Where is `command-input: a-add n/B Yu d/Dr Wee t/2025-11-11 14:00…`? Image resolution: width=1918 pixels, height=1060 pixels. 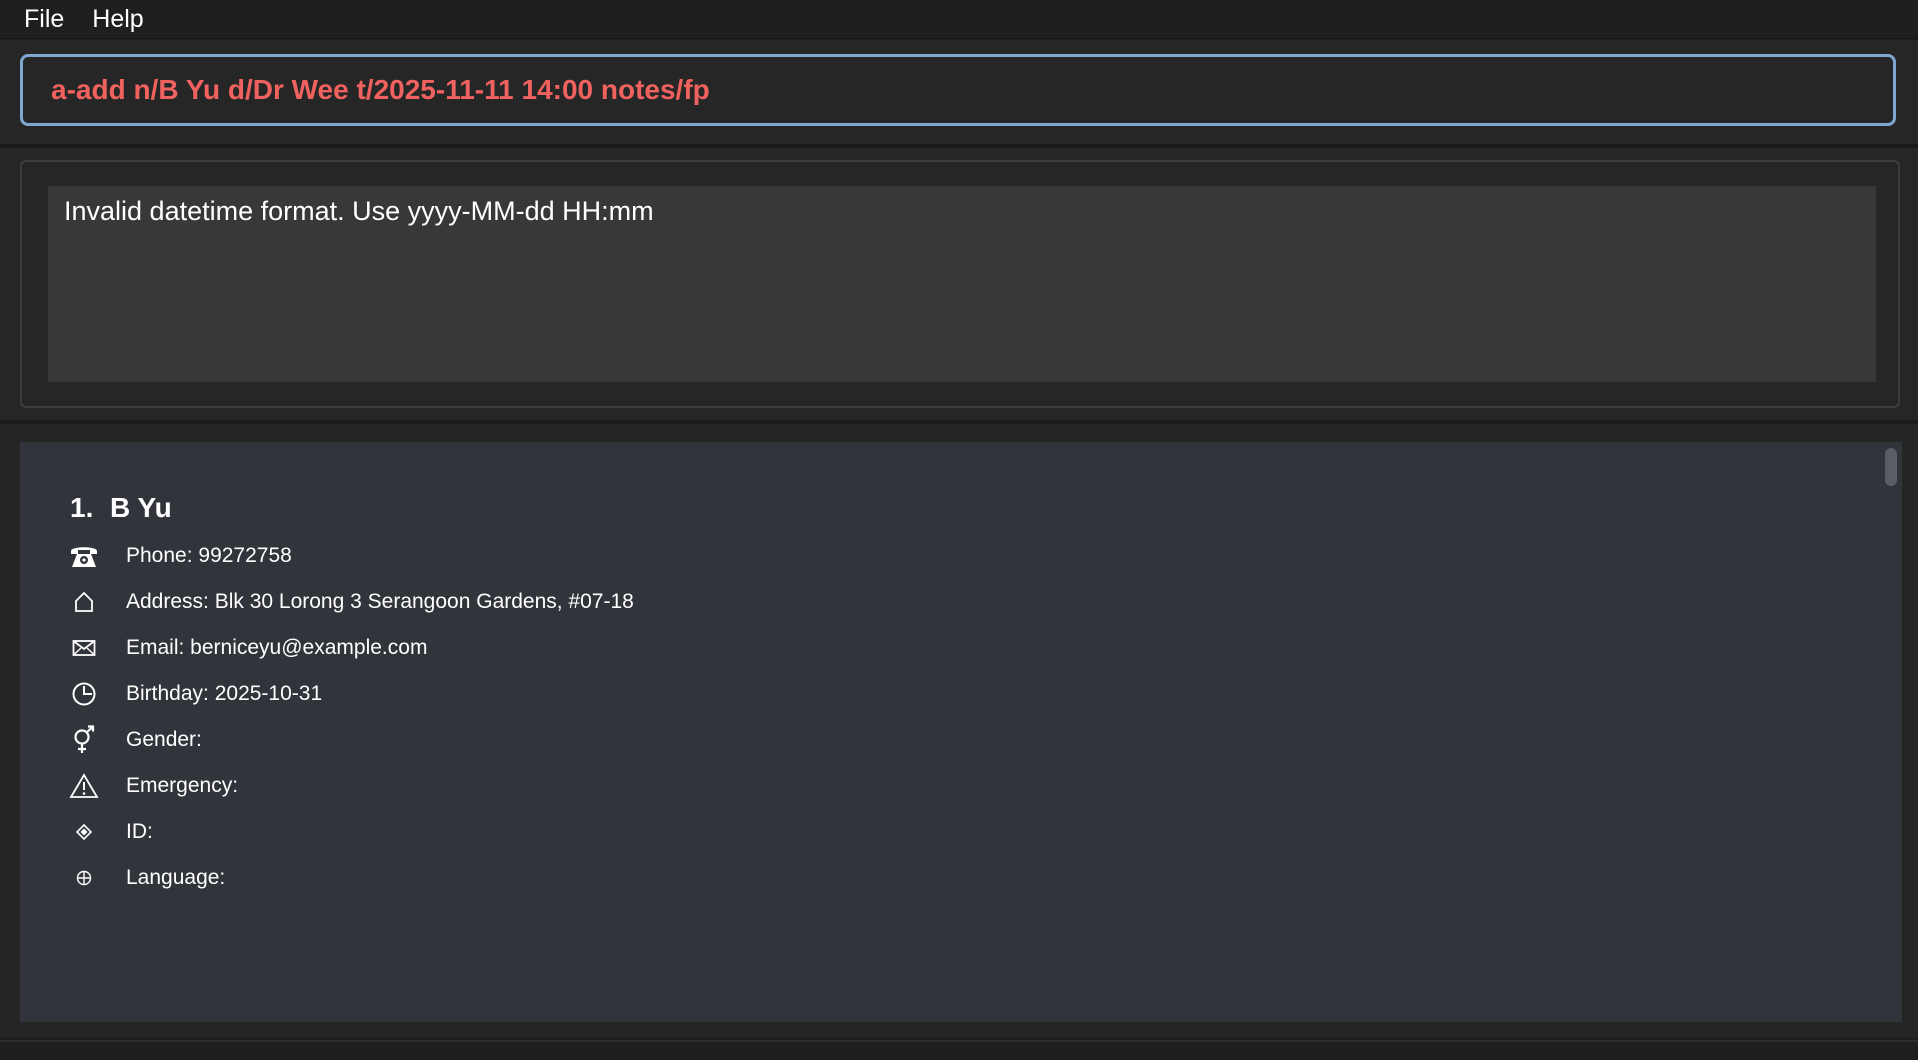
command-input: a-add n/B Yu d/Dr Wee t/2025-11-11 14:00… is located at coordinates (958, 90).